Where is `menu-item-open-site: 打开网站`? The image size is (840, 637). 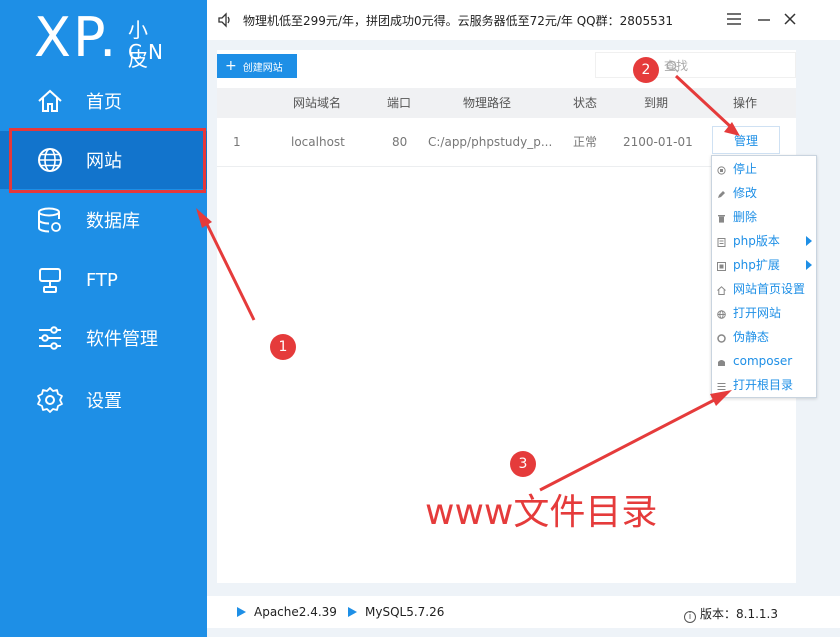
menu-item-open-site: 打开网站 is located at coordinates (764, 313).